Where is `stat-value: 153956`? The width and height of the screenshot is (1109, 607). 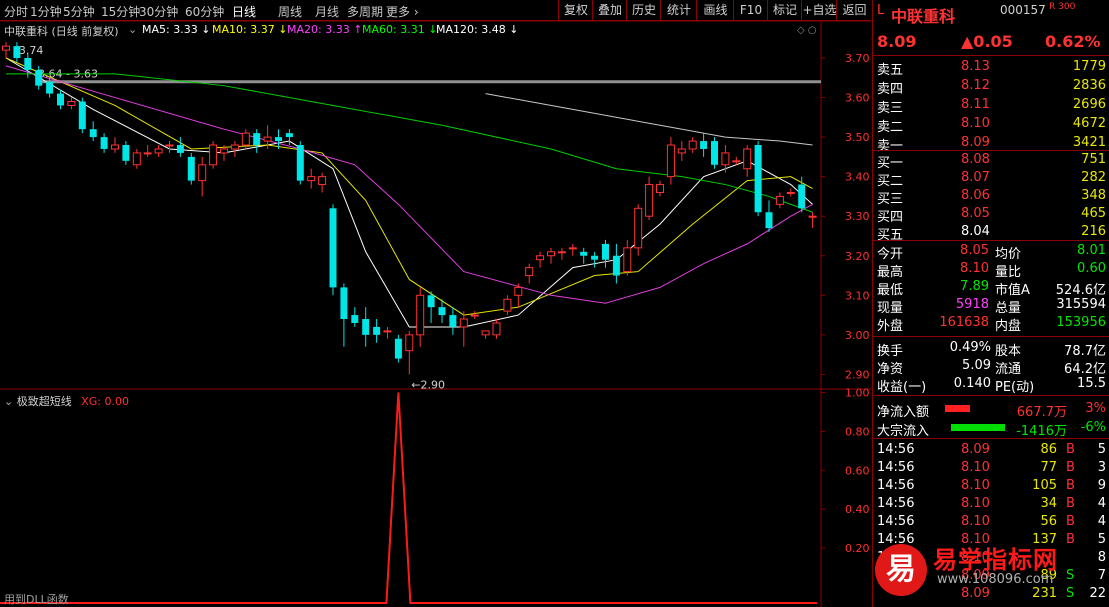
stat-value: 153956 is located at coordinates (1081, 322).